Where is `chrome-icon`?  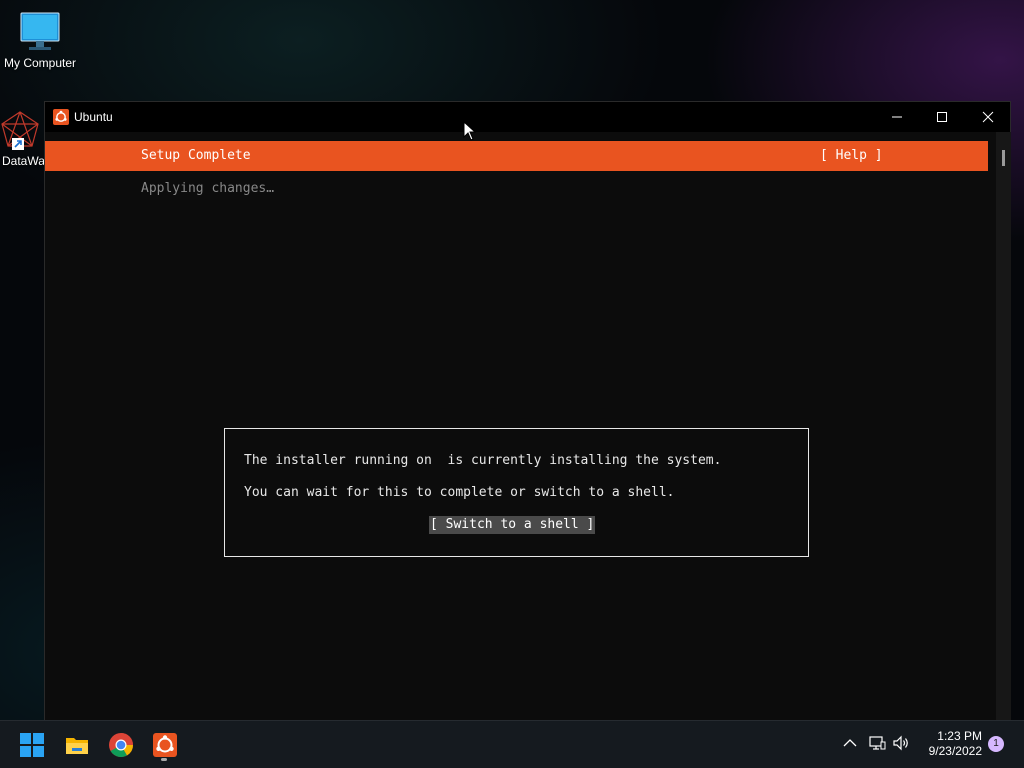 chrome-icon is located at coordinates (121, 745).